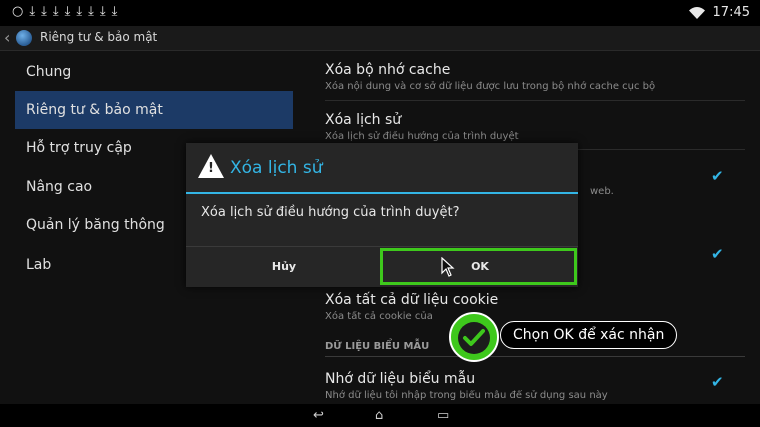 The width and height of the screenshot is (760, 427). Describe the element at coordinates (154, 110) in the screenshot. I see `category-privacy-security: Riêng tư & bảo mật` at that location.